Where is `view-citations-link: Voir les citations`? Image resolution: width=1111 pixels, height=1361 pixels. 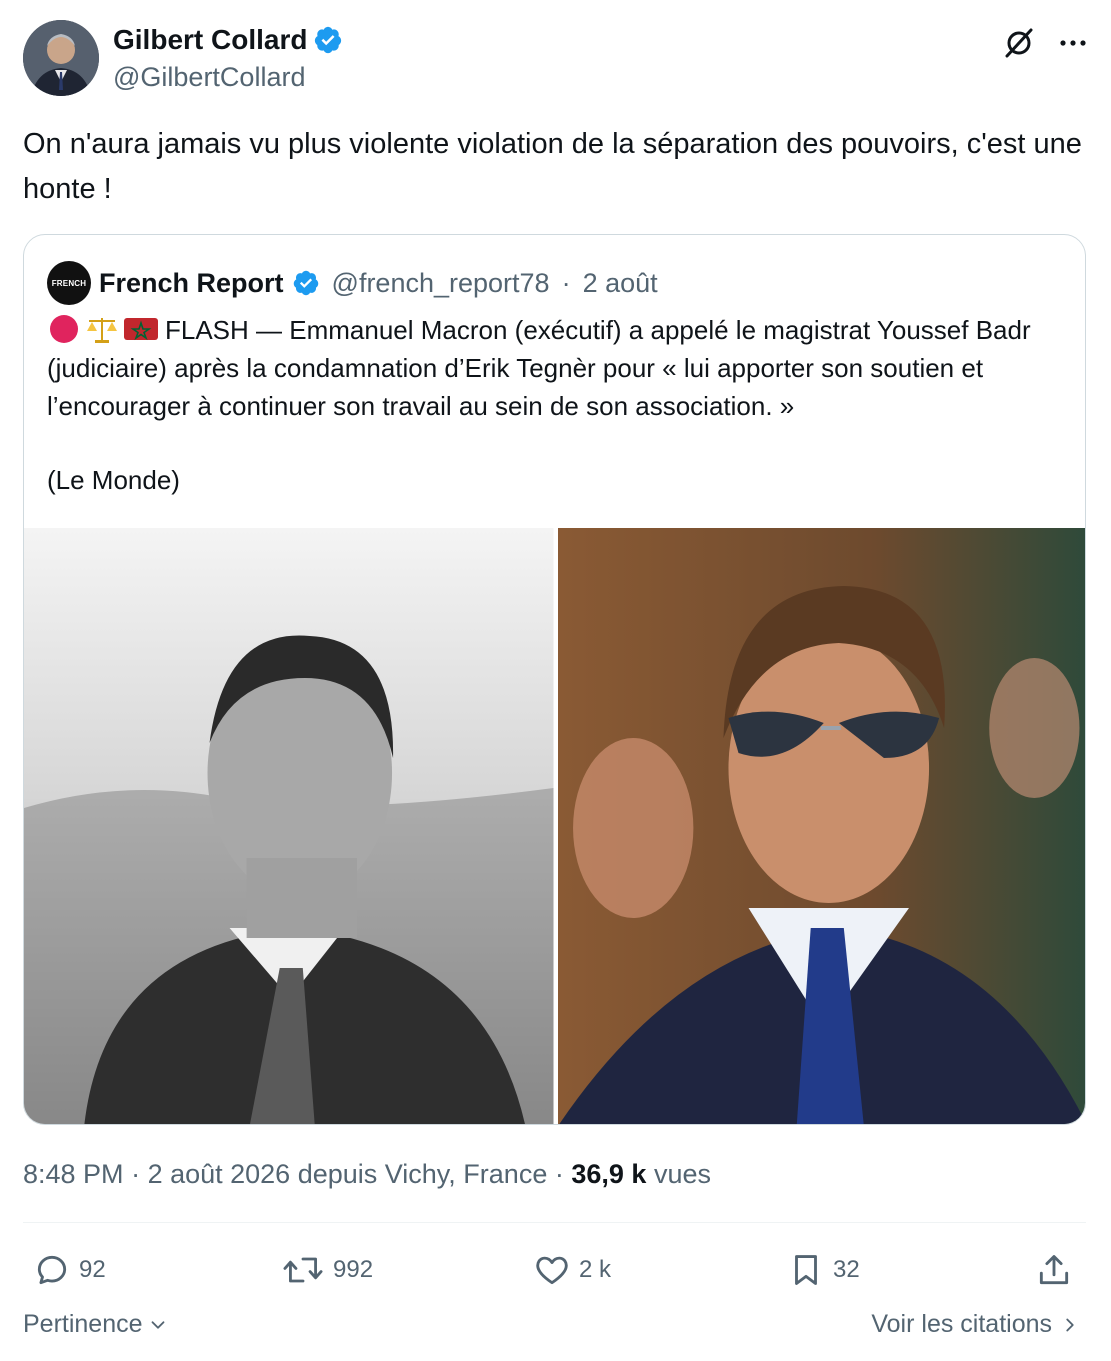 view-citations-link: Voir les citations is located at coordinates (975, 1324).